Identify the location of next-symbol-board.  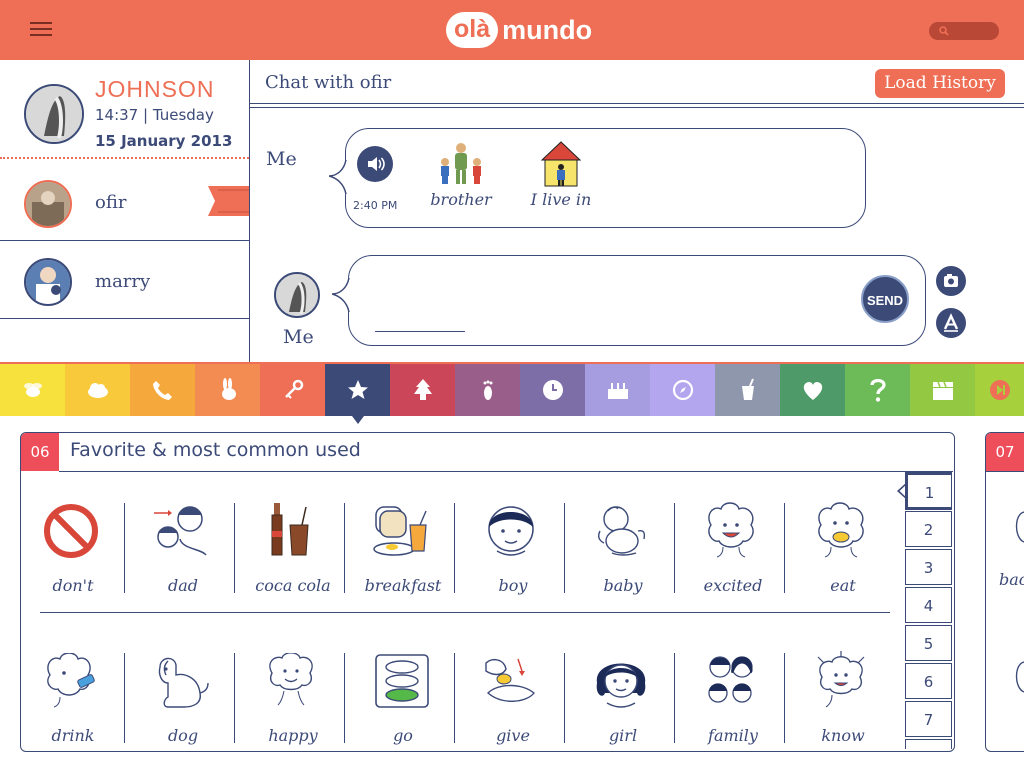
(1004, 592).